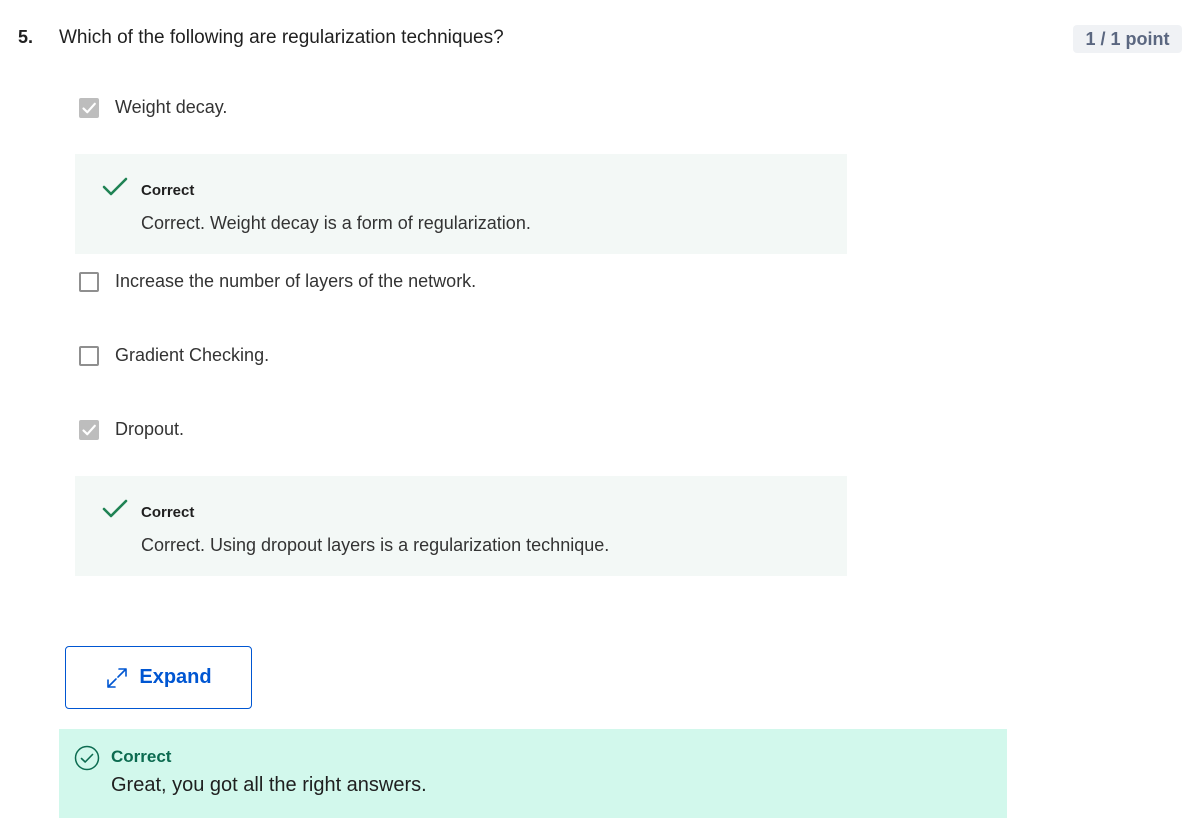 The width and height of the screenshot is (1198, 835). I want to click on expand-label: Expand, so click(175, 677).